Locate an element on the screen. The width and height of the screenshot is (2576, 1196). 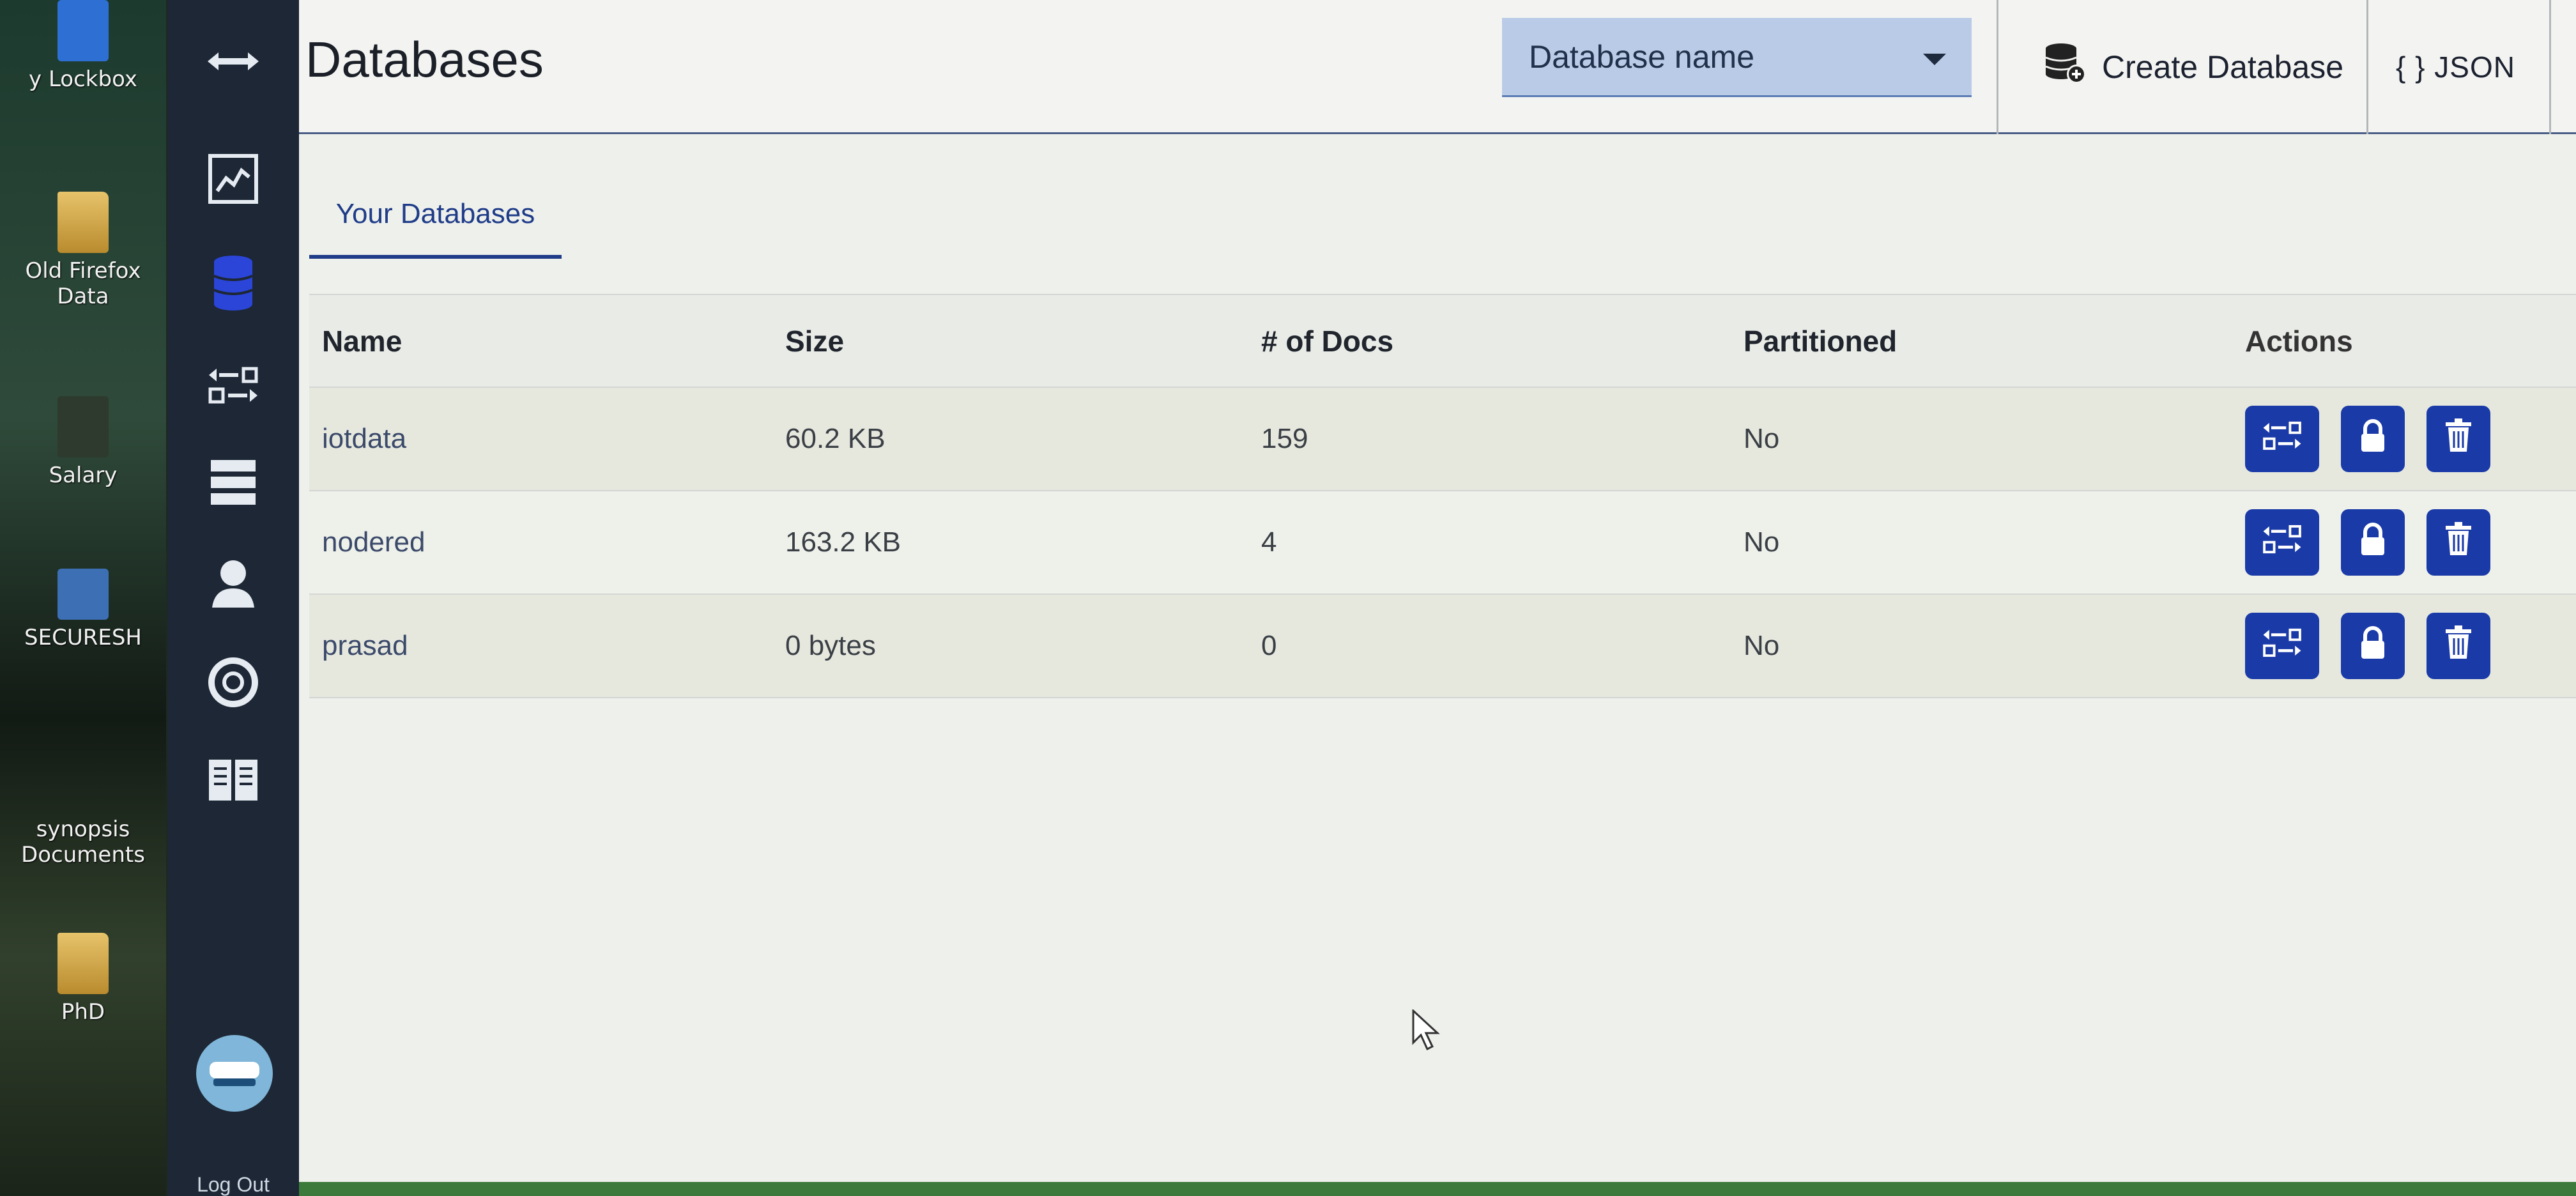
documentation-book-icon is located at coordinates (233, 781).